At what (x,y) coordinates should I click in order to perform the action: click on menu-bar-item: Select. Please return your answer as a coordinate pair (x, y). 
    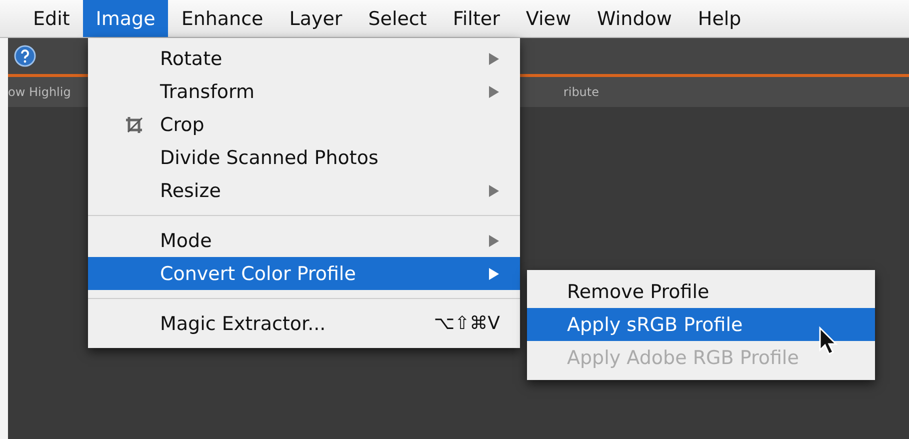
    Looking at the image, I should click on (397, 18).